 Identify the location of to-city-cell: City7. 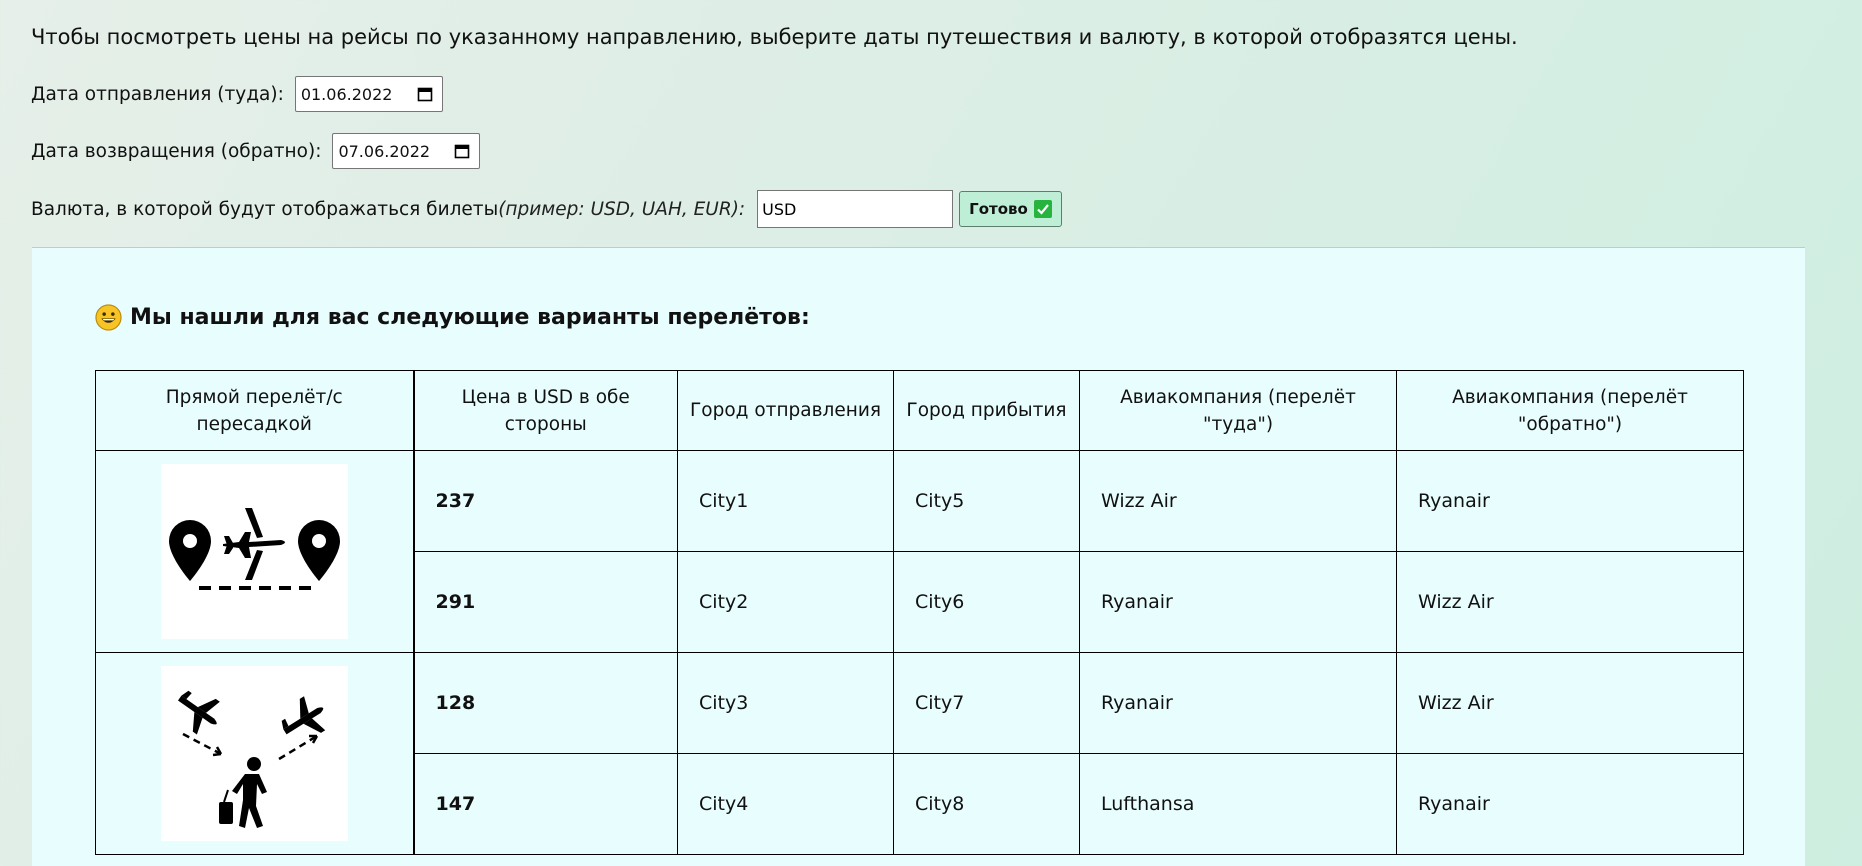
(986, 703).